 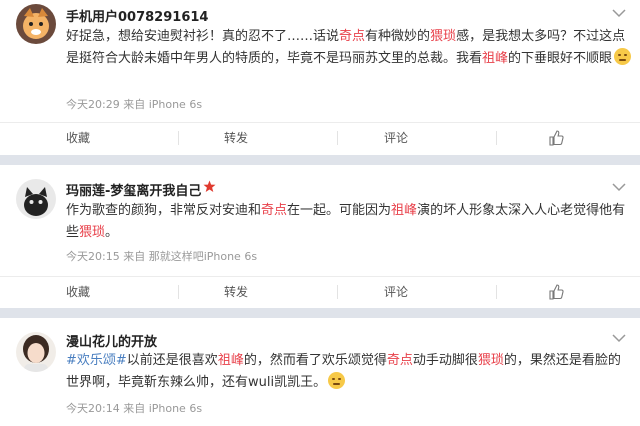 I want to click on cat-avatar-image, so click(x=36, y=199).